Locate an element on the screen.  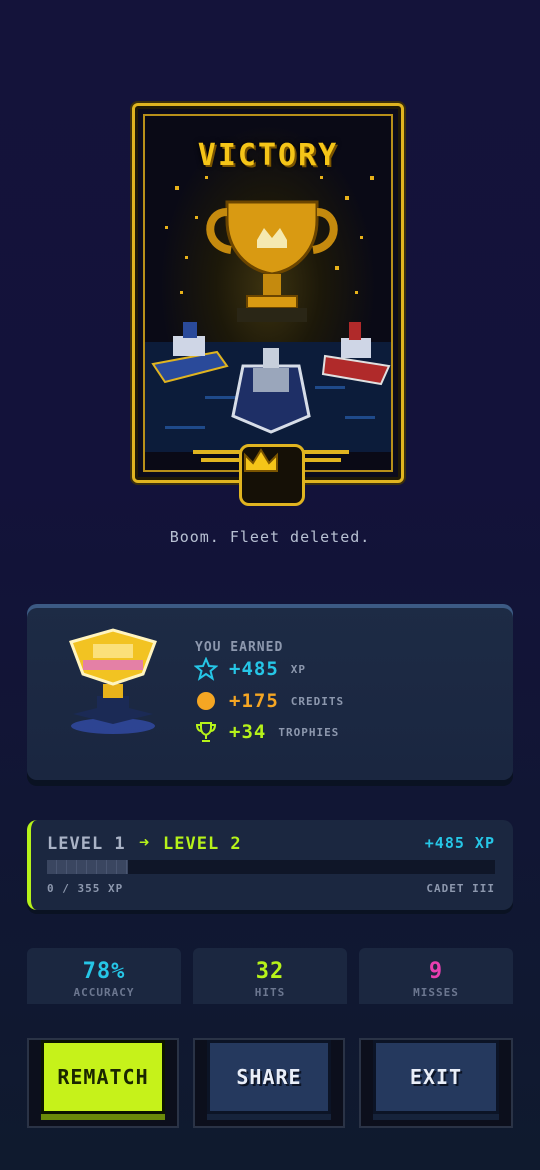
level-from: LEVEL 1 is located at coordinates (86, 844).